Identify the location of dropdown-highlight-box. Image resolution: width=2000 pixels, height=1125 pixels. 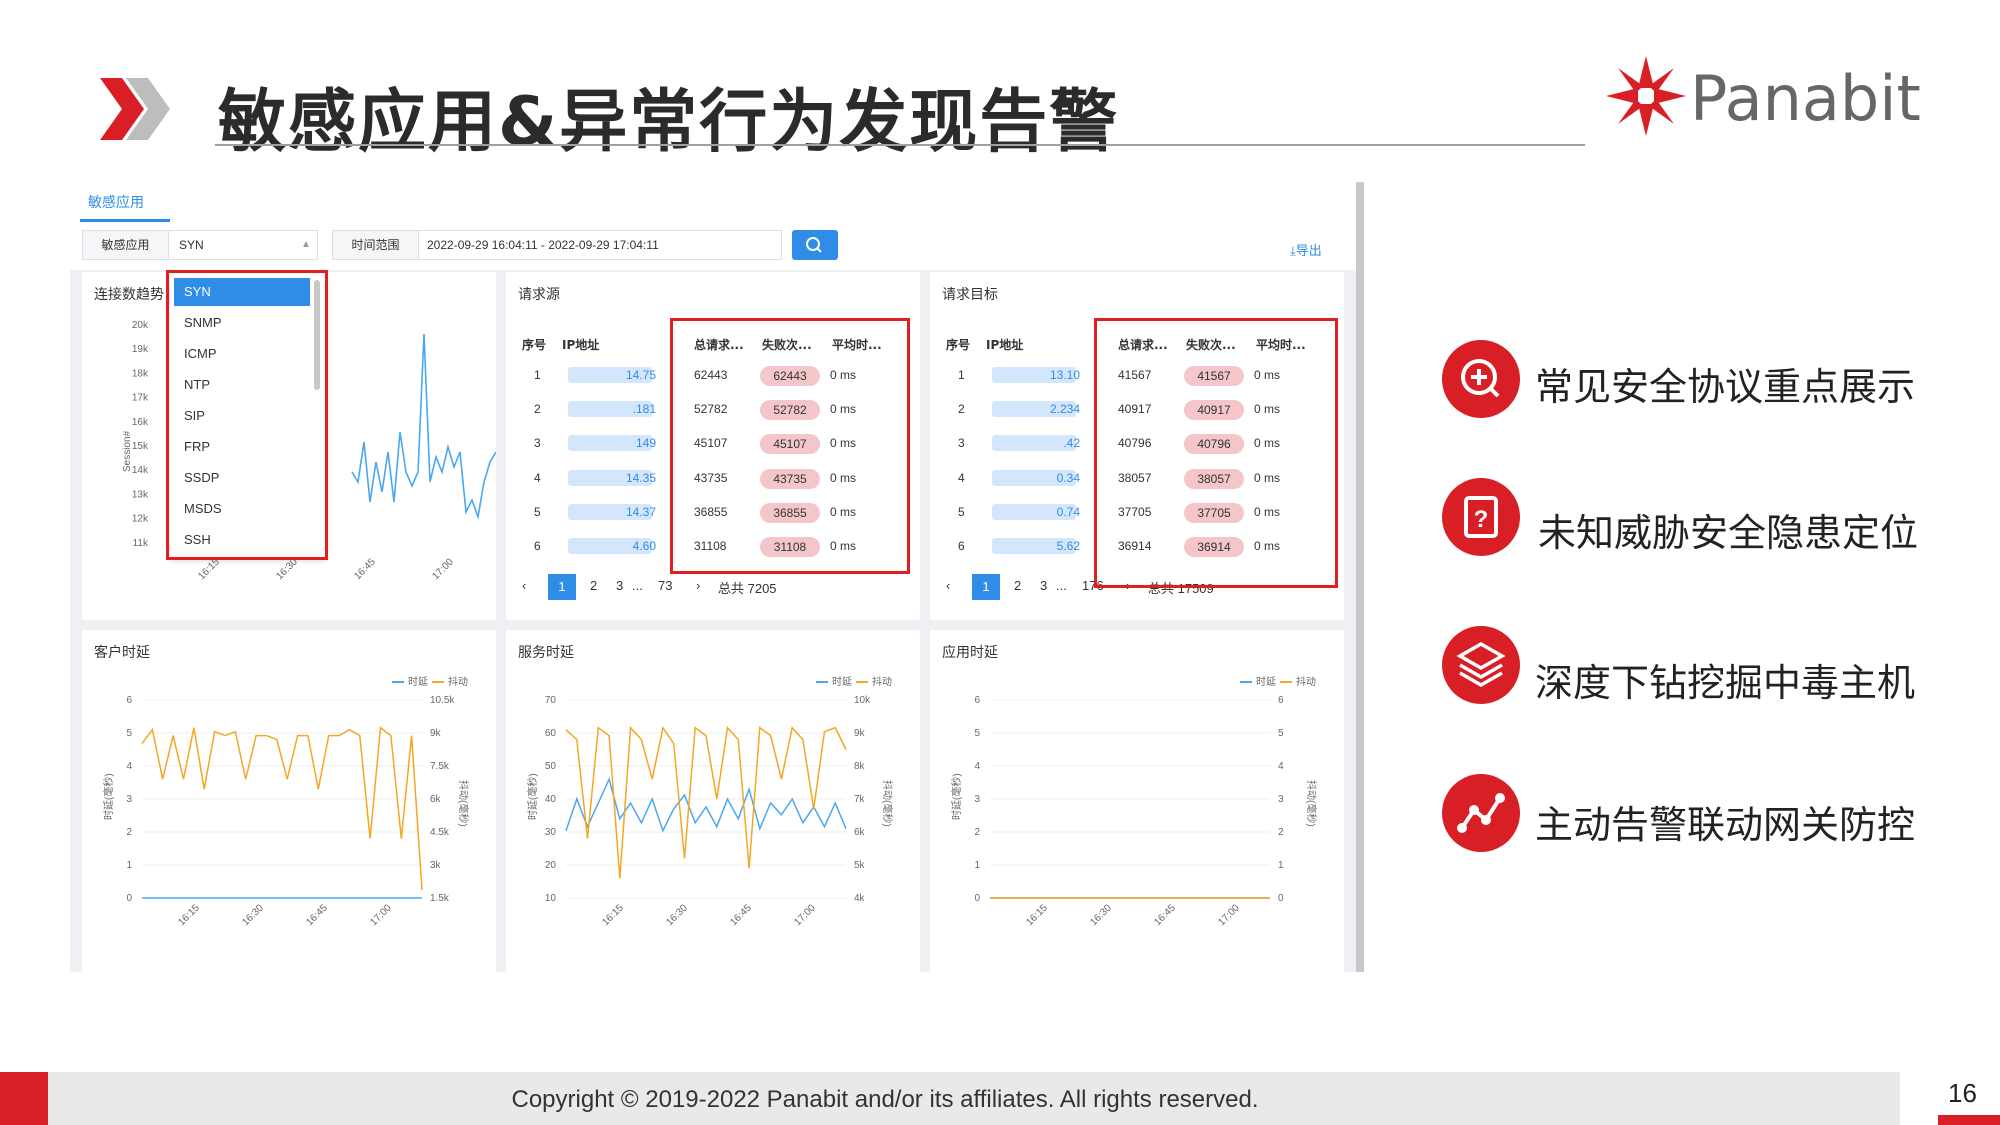
(247, 415).